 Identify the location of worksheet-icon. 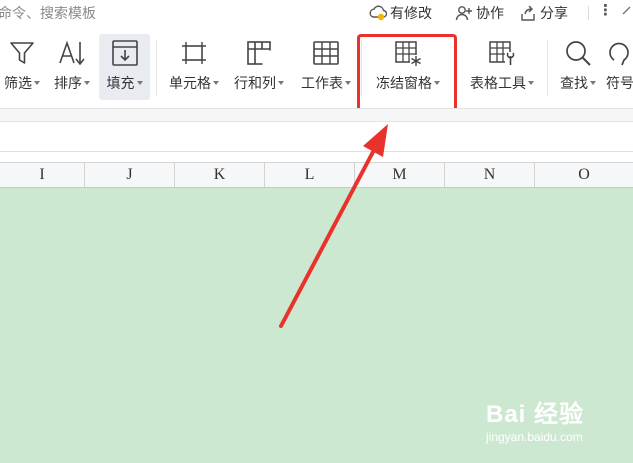
(326, 51).